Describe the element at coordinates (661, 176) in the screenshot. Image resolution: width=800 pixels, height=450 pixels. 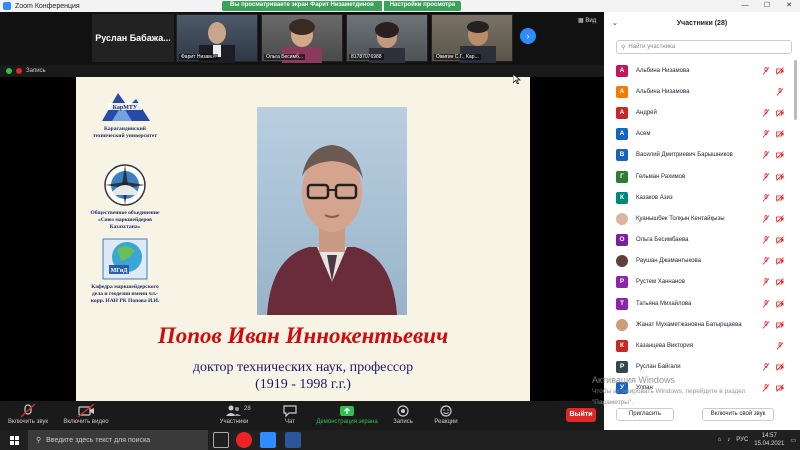
I see `participant-name: Гельман Рахимов` at that location.